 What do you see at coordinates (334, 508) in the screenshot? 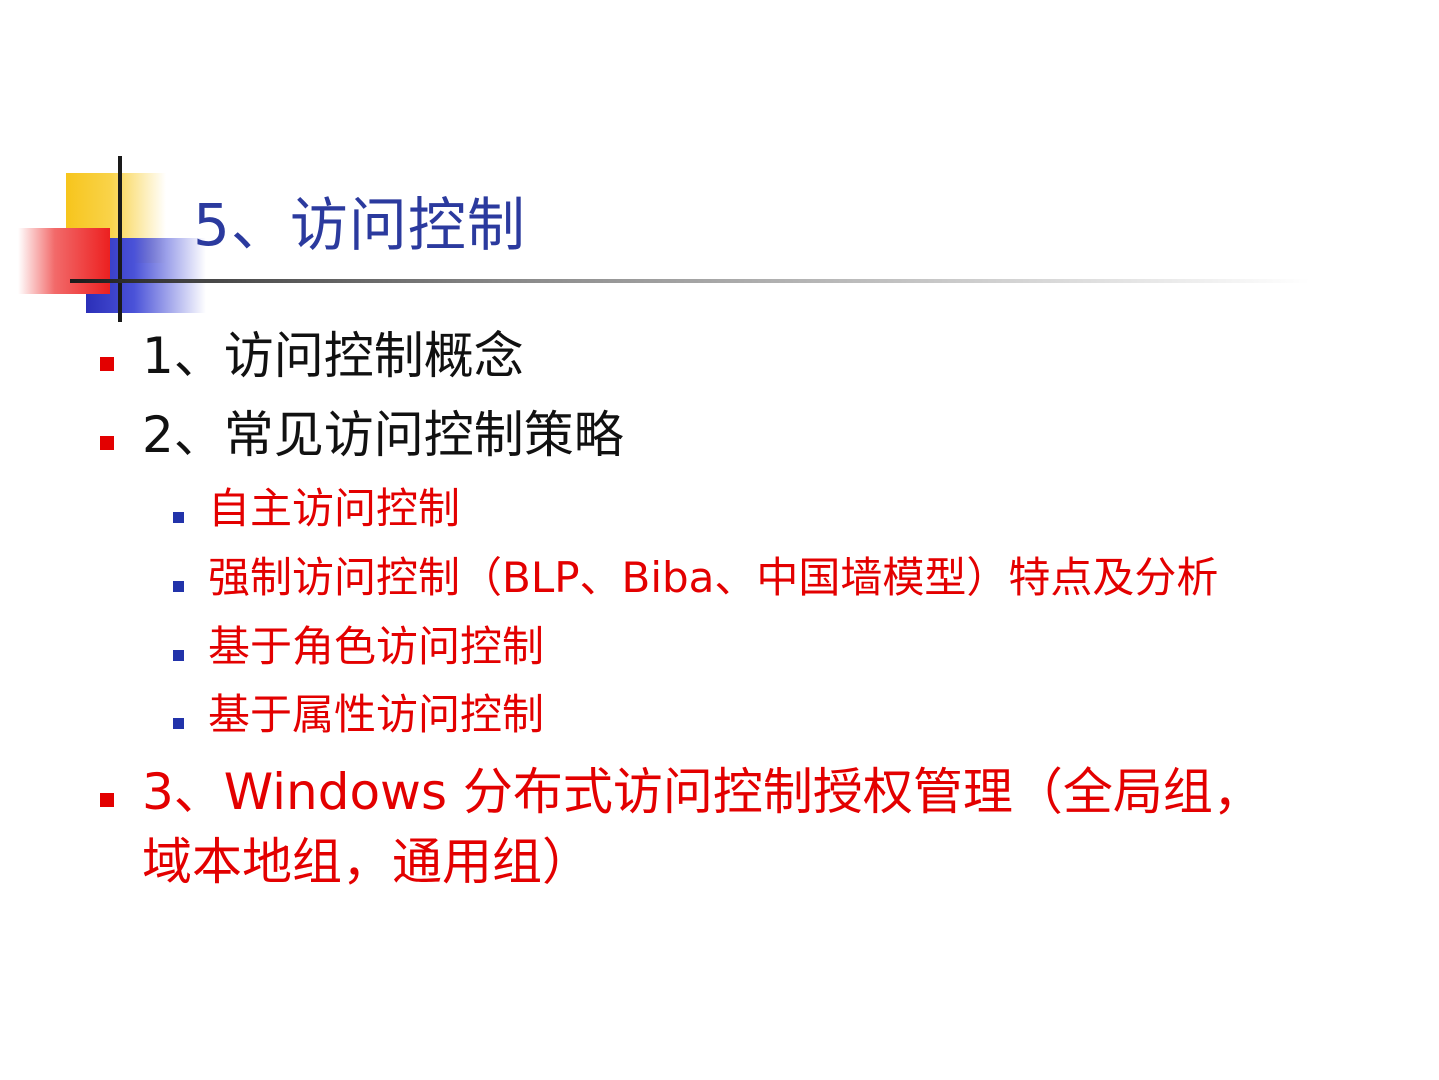
I see `sub-list-item: 自主访问控制` at bounding box center [334, 508].